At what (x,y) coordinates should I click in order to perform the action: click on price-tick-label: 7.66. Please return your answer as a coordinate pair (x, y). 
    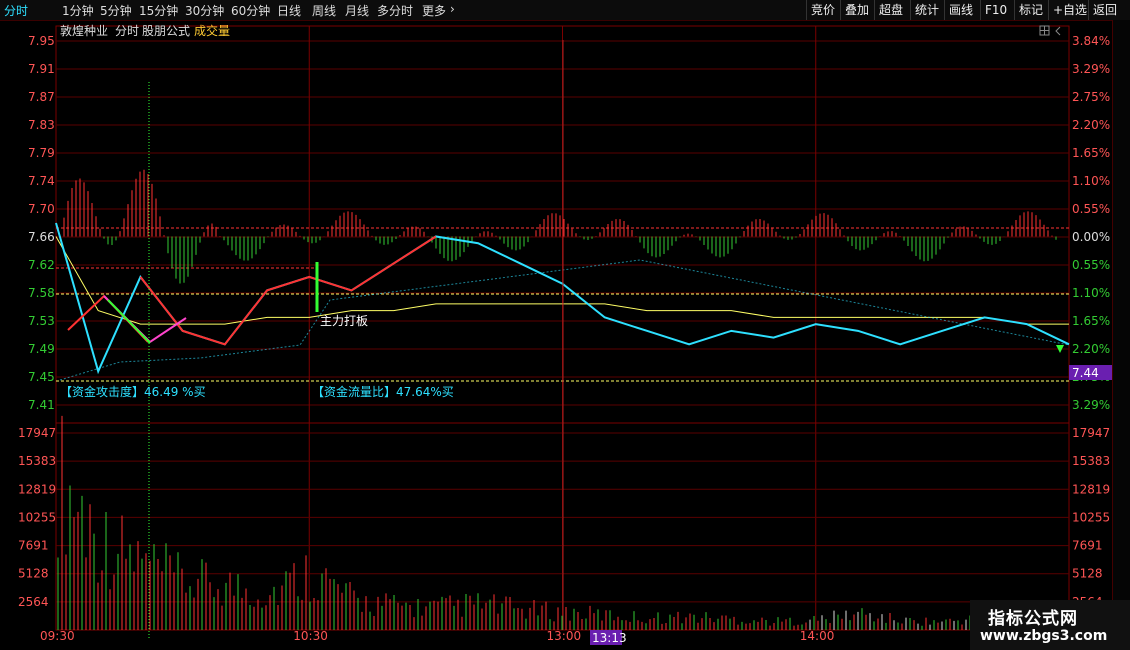
    Looking at the image, I should click on (41, 237).